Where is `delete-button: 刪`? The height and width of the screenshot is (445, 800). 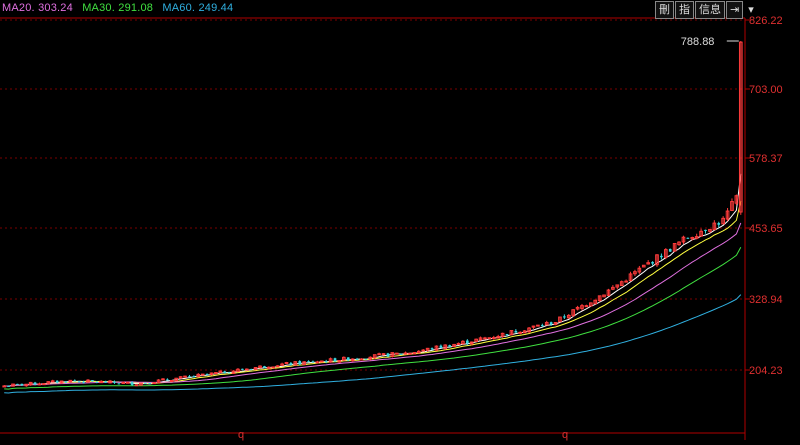
delete-button: 刪 is located at coordinates (664, 10).